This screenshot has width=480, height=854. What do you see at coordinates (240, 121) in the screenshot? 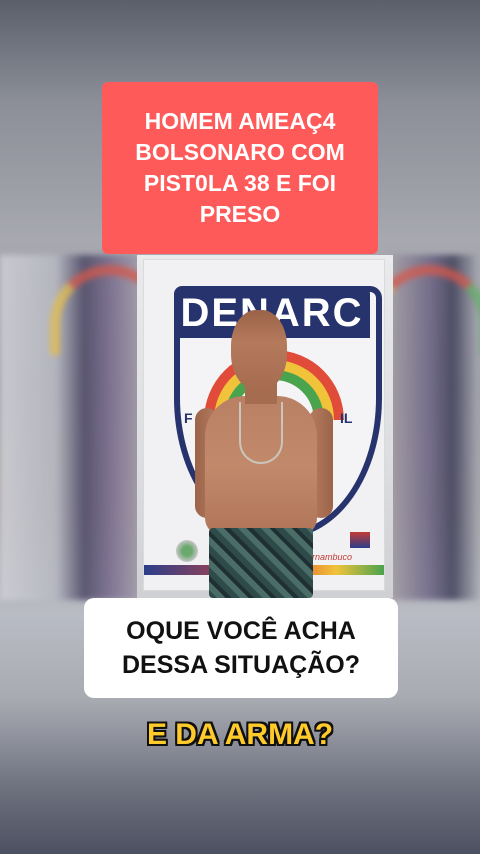
I see `headline-line: HOMEM AMEAÇ4` at bounding box center [240, 121].